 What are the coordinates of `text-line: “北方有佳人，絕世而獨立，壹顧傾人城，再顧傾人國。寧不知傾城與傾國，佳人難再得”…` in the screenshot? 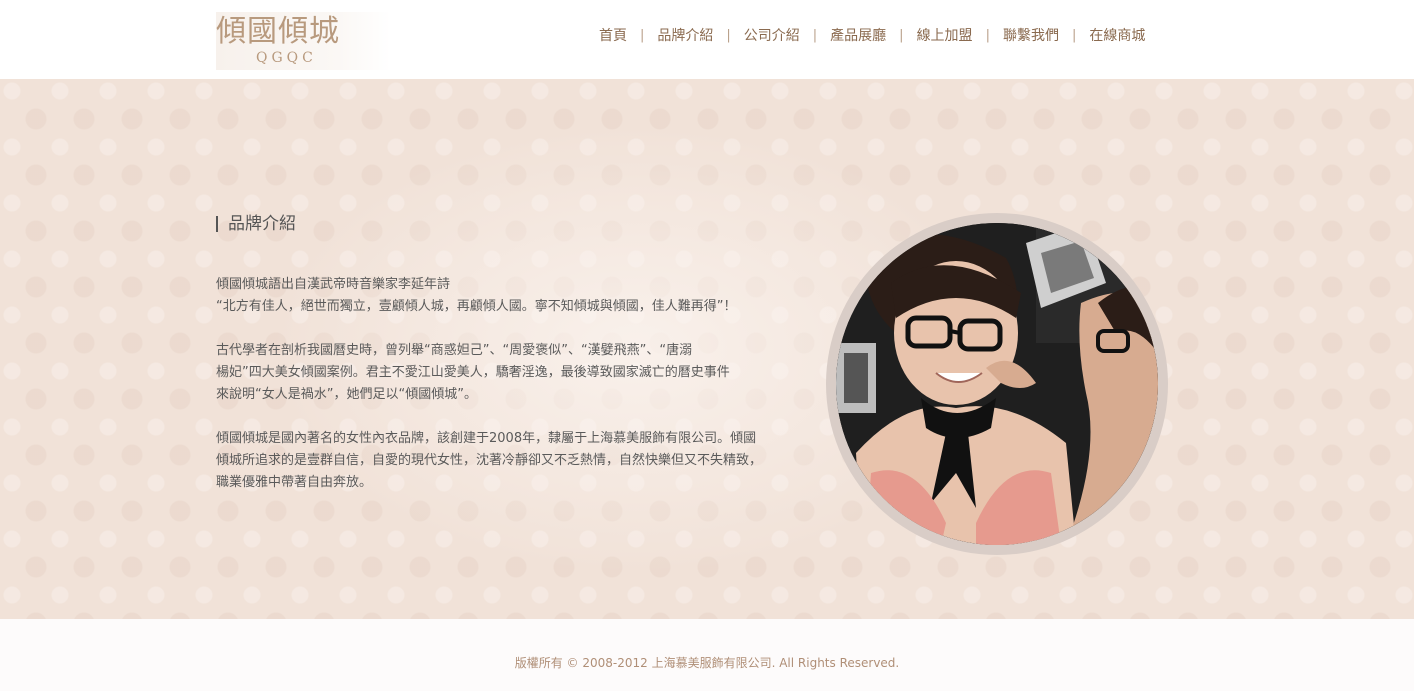 It's located at (476, 306).